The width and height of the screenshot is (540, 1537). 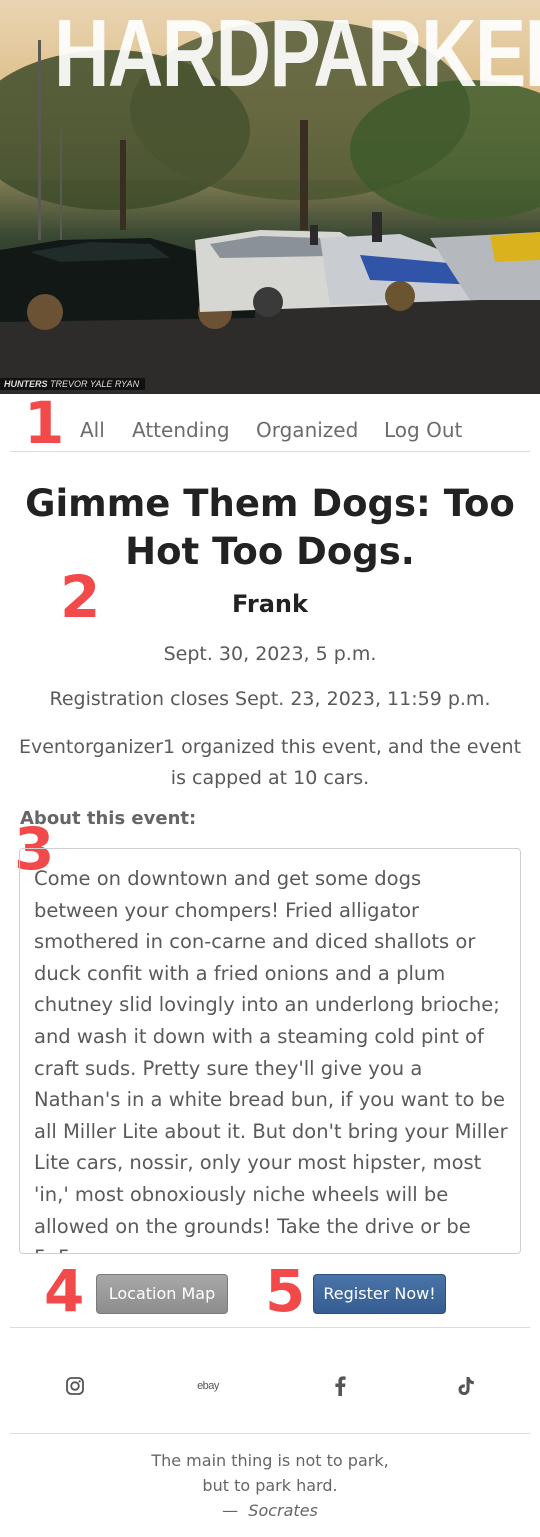 I want to click on quote-line-1: The main thing is not to park,, so click(x=270, y=1460).